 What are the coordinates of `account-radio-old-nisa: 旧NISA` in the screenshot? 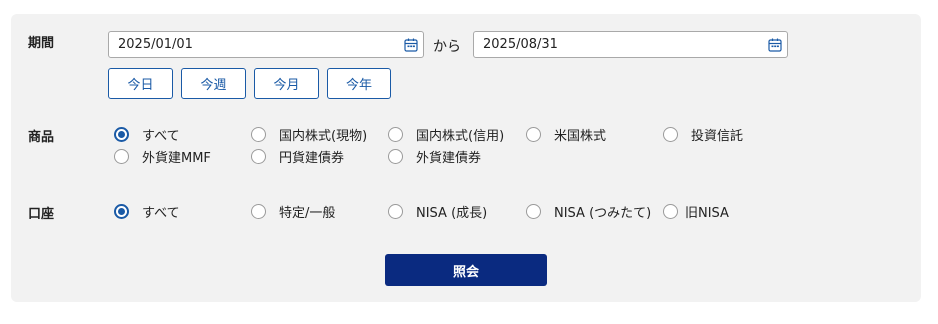 It's located at (696, 211).